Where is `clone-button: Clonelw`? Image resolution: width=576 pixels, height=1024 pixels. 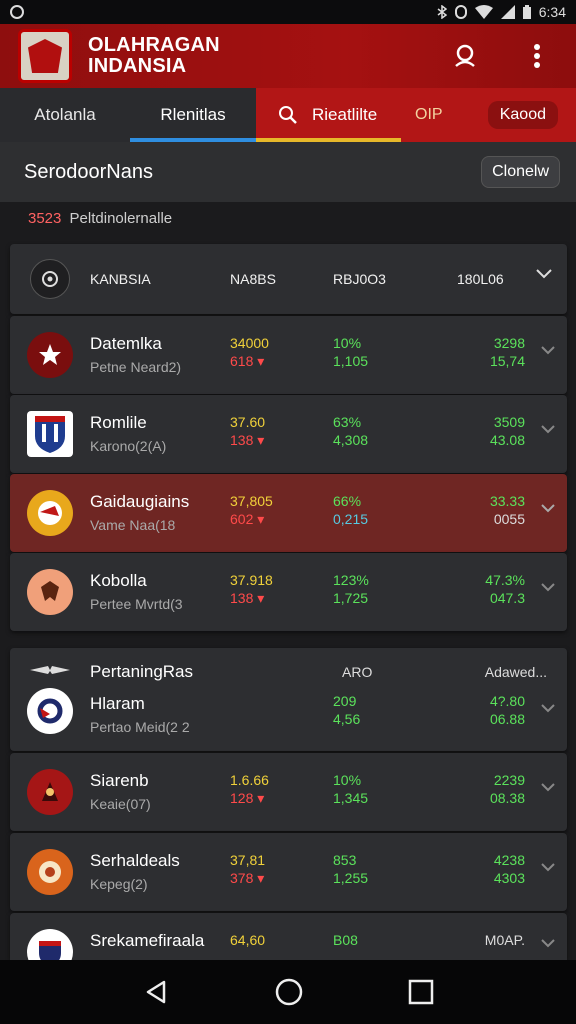 clone-button: Clonelw is located at coordinates (520, 172).